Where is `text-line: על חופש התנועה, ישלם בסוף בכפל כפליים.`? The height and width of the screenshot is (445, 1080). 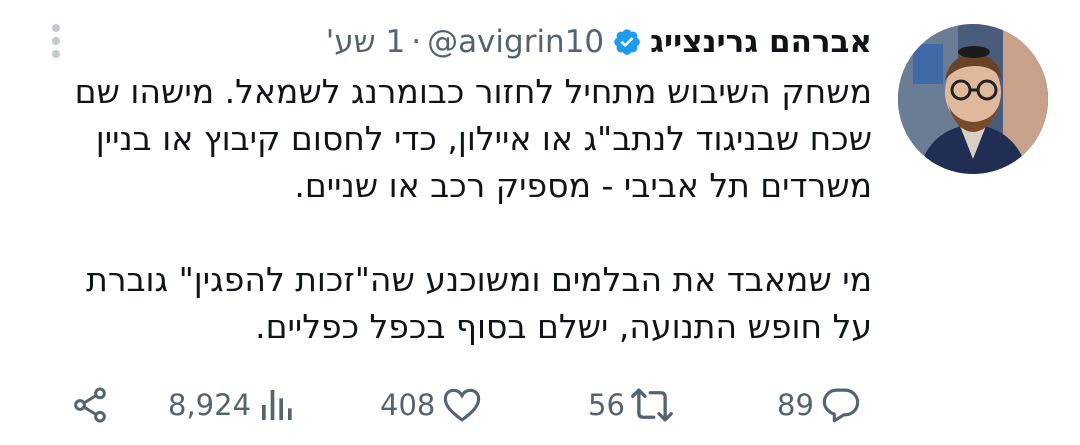
text-line: על חופש התנועה, ישלם בסוף בכפל כפליים. is located at coordinates (563, 326).